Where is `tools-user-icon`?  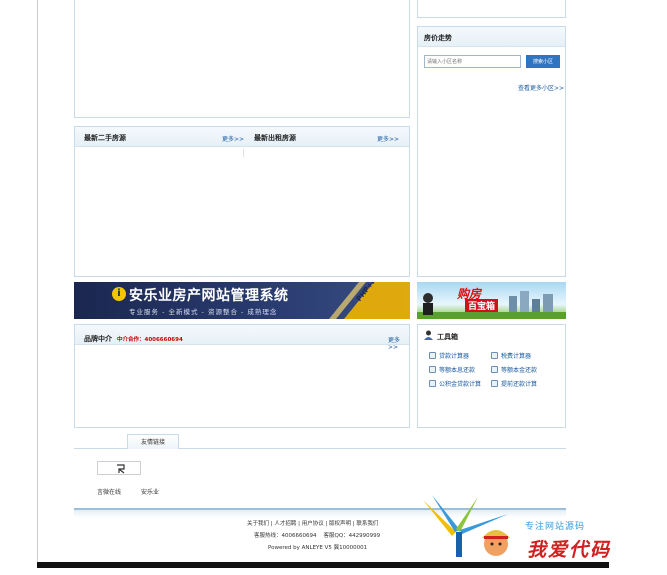
tools-user-icon is located at coordinates (428, 335).